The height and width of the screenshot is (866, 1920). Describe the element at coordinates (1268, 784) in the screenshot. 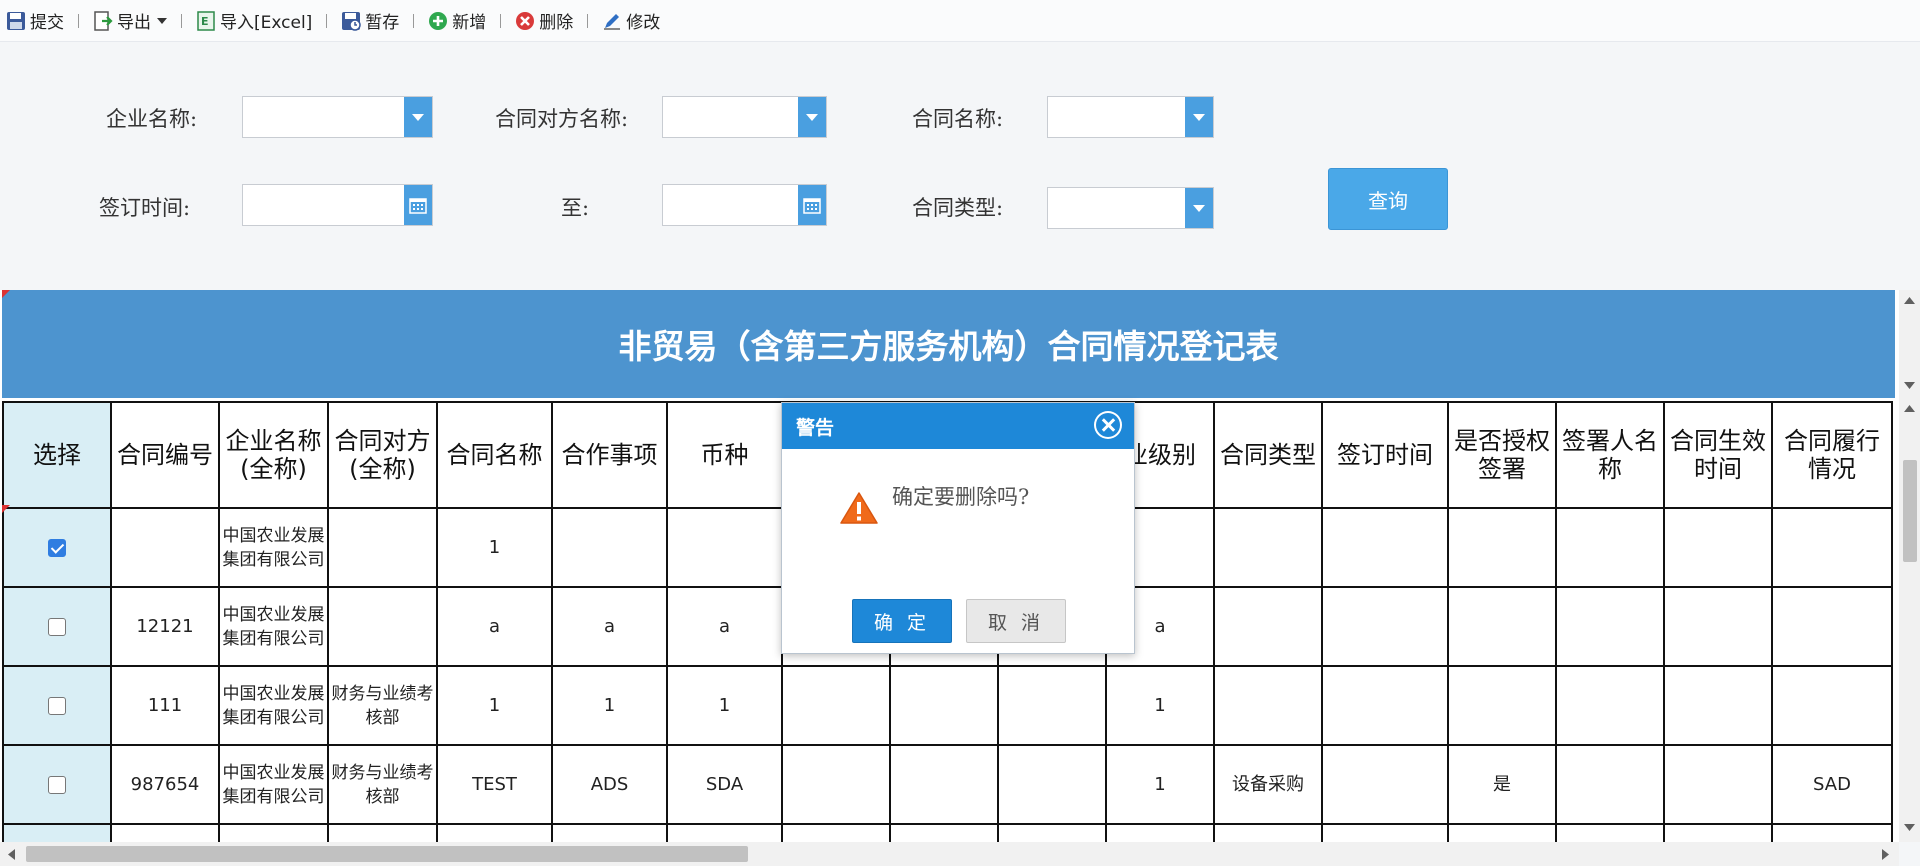

I see `table-cell: 设备采购` at that location.